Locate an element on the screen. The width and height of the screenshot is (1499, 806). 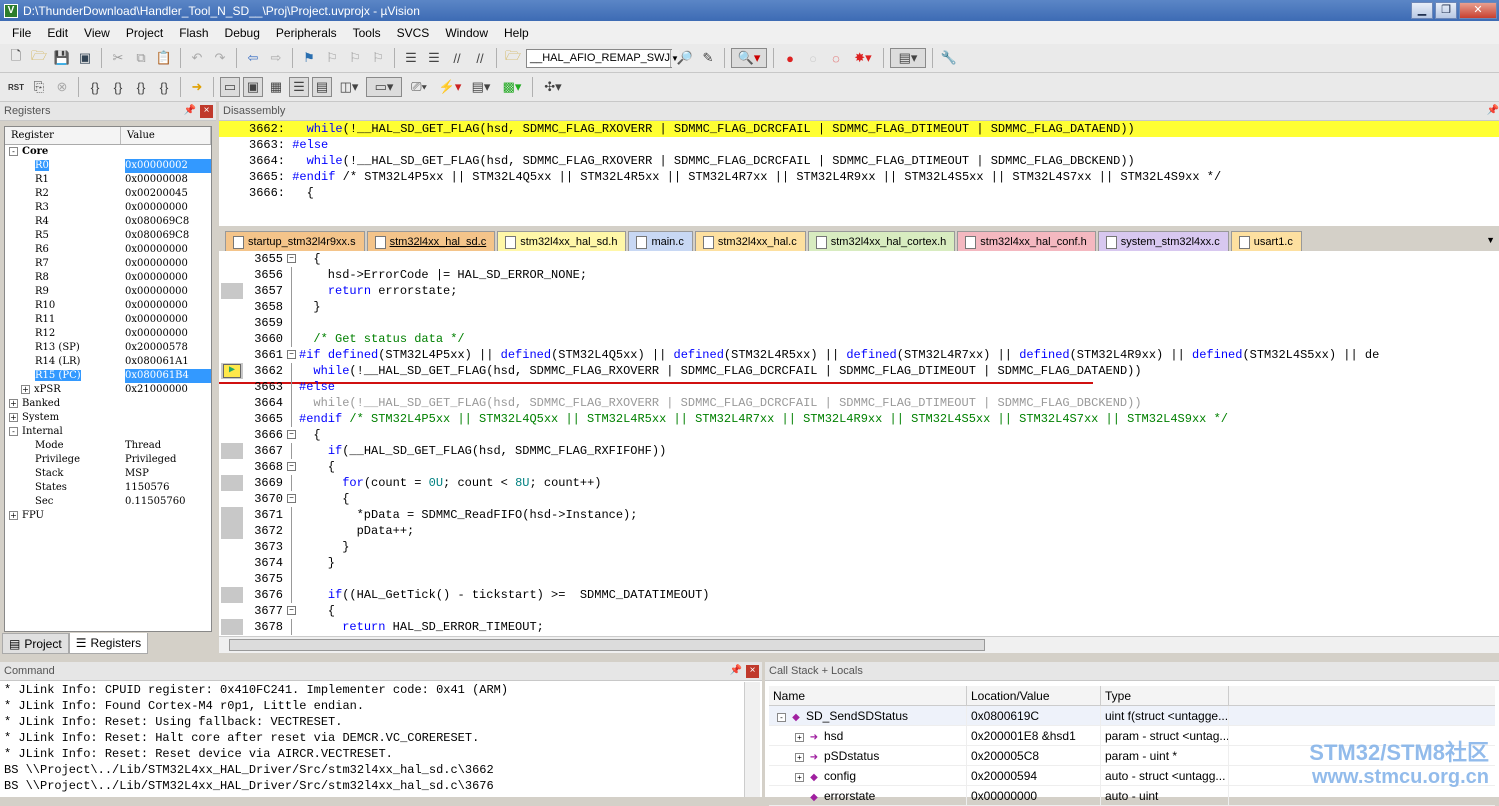
comment-icon: // is located at coordinates (457, 58).